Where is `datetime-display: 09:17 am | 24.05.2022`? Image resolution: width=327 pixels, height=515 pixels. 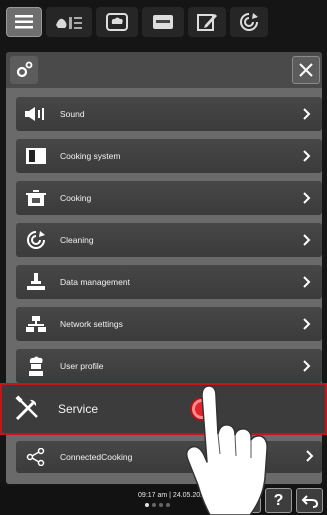
datetime-display: 09:17 am | 24.05.2022 is located at coordinates (173, 495).